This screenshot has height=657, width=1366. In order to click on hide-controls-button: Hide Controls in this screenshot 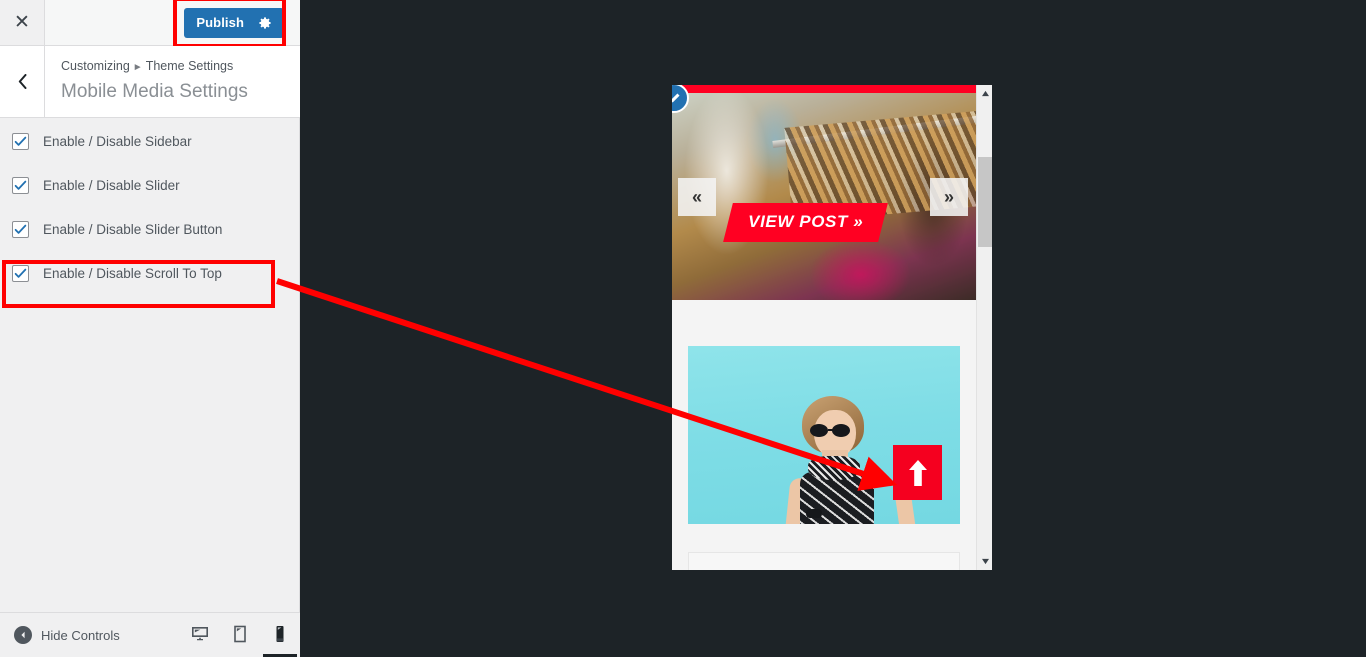, I will do `click(67, 635)`.